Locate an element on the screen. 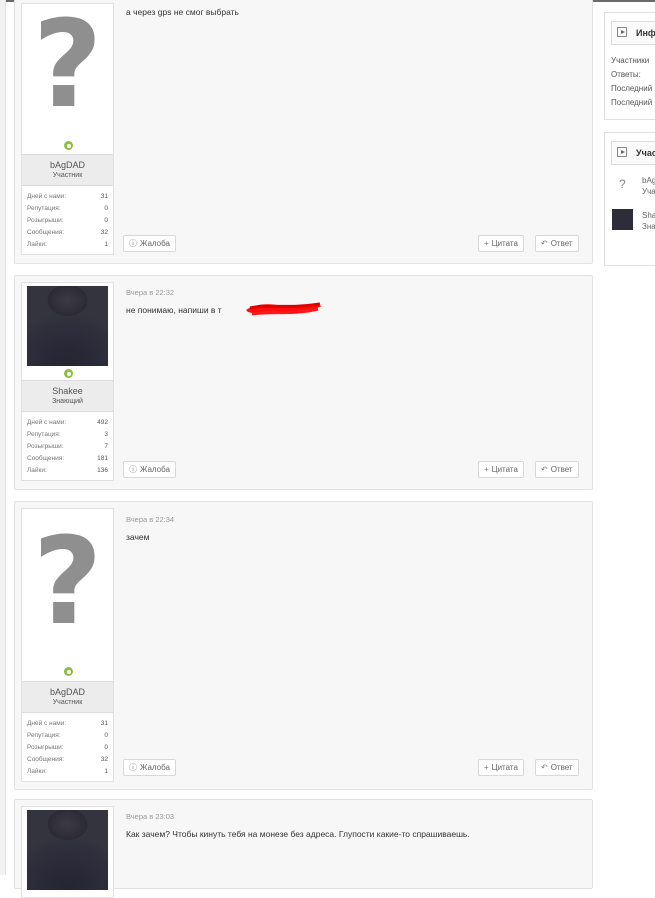 The height and width of the screenshot is (898, 655). stat-row: Лайки: 1 is located at coordinates (67, 772).